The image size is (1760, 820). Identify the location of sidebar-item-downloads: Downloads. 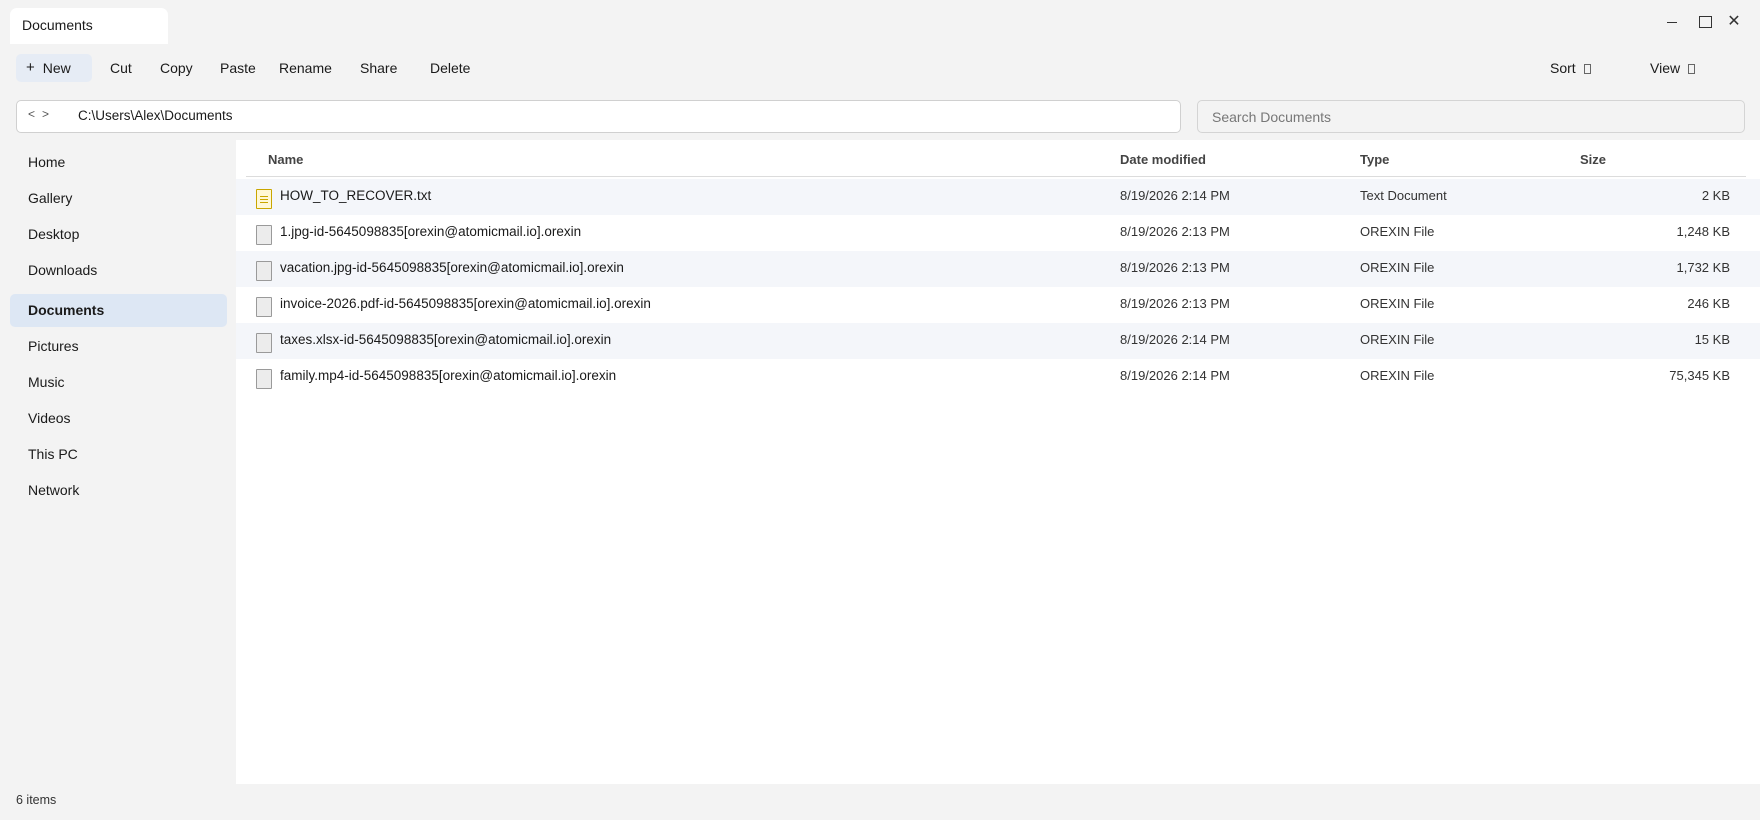
(118, 270).